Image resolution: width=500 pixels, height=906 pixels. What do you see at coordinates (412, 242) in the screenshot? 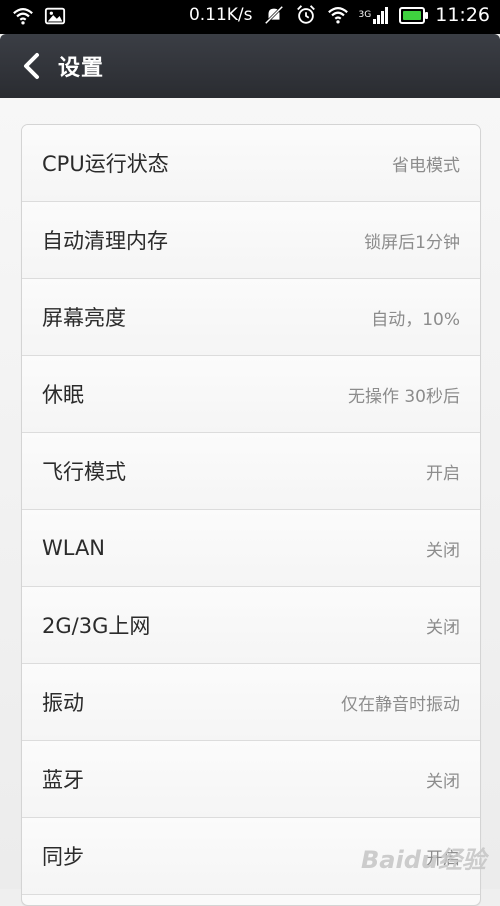
I see `setting-value: 锁屏后1分钟` at bounding box center [412, 242].